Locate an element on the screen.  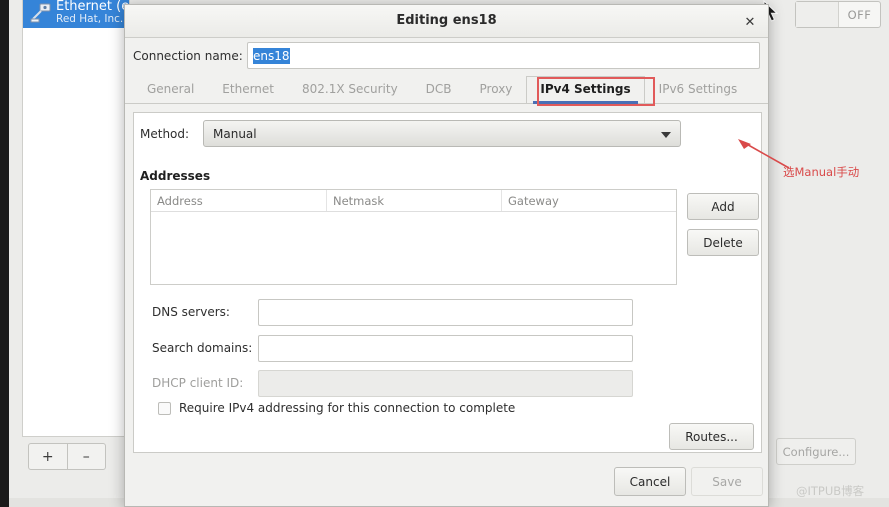
connection-name-value: ens18 is located at coordinates (271, 55).